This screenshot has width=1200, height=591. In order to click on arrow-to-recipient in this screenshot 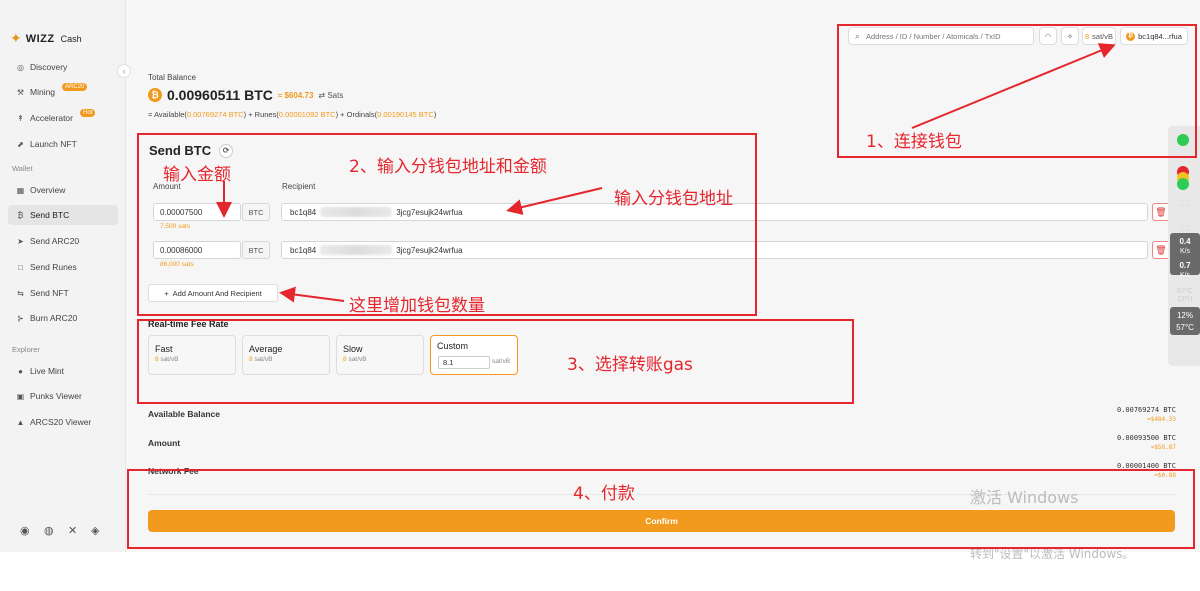, I will do `click(554, 201)`.